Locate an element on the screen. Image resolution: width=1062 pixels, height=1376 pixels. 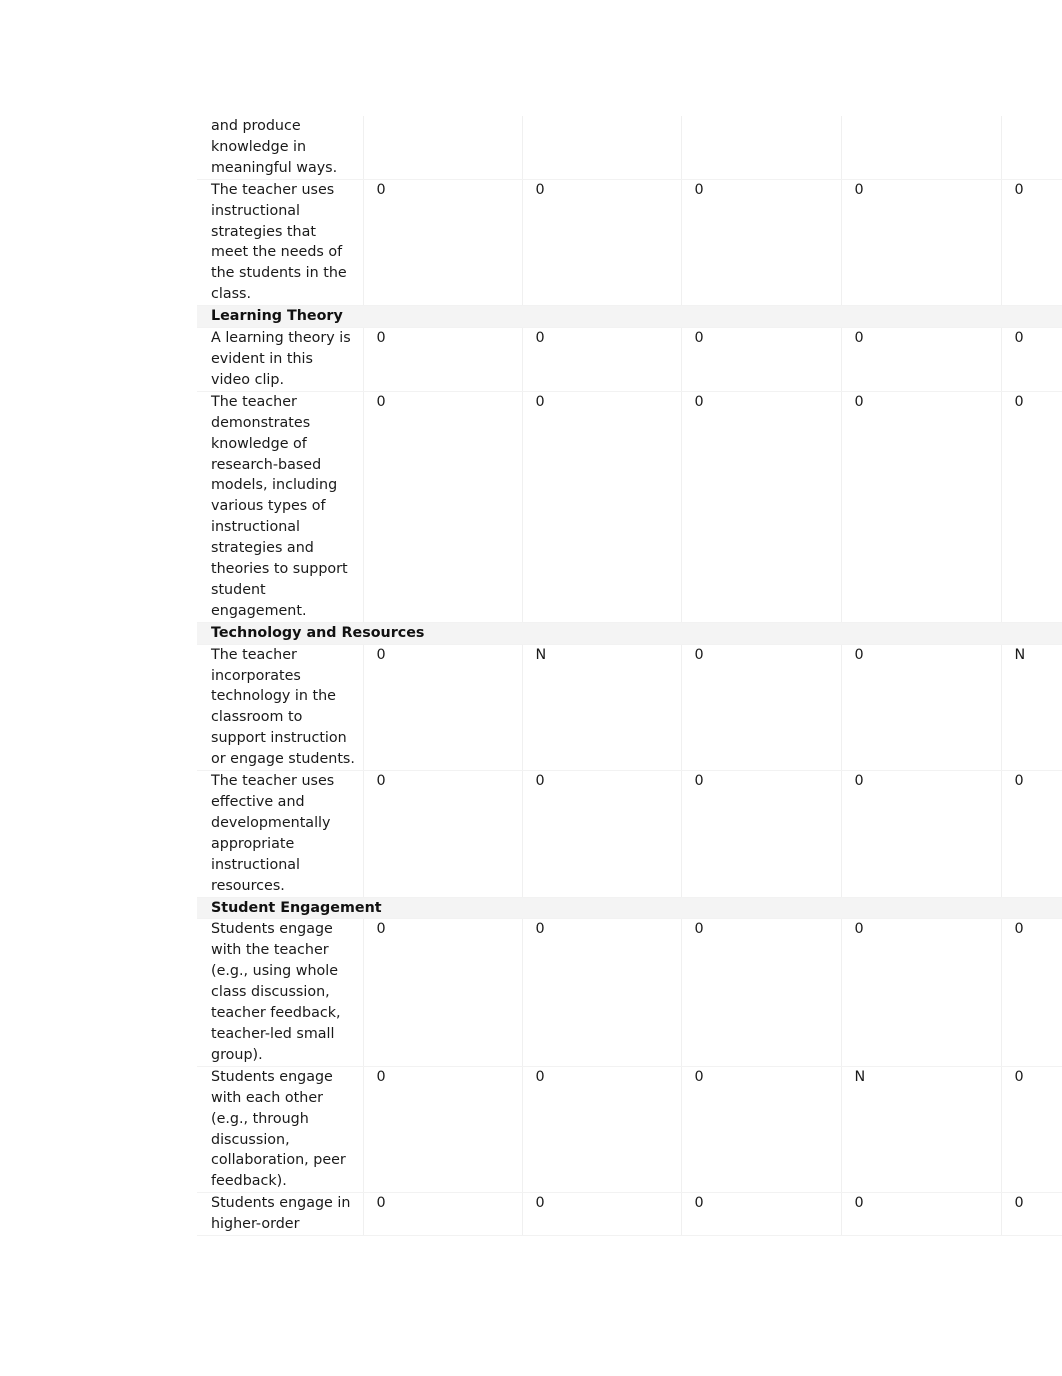
section-header-row: Student Engagement is located at coordinates (629, 908).